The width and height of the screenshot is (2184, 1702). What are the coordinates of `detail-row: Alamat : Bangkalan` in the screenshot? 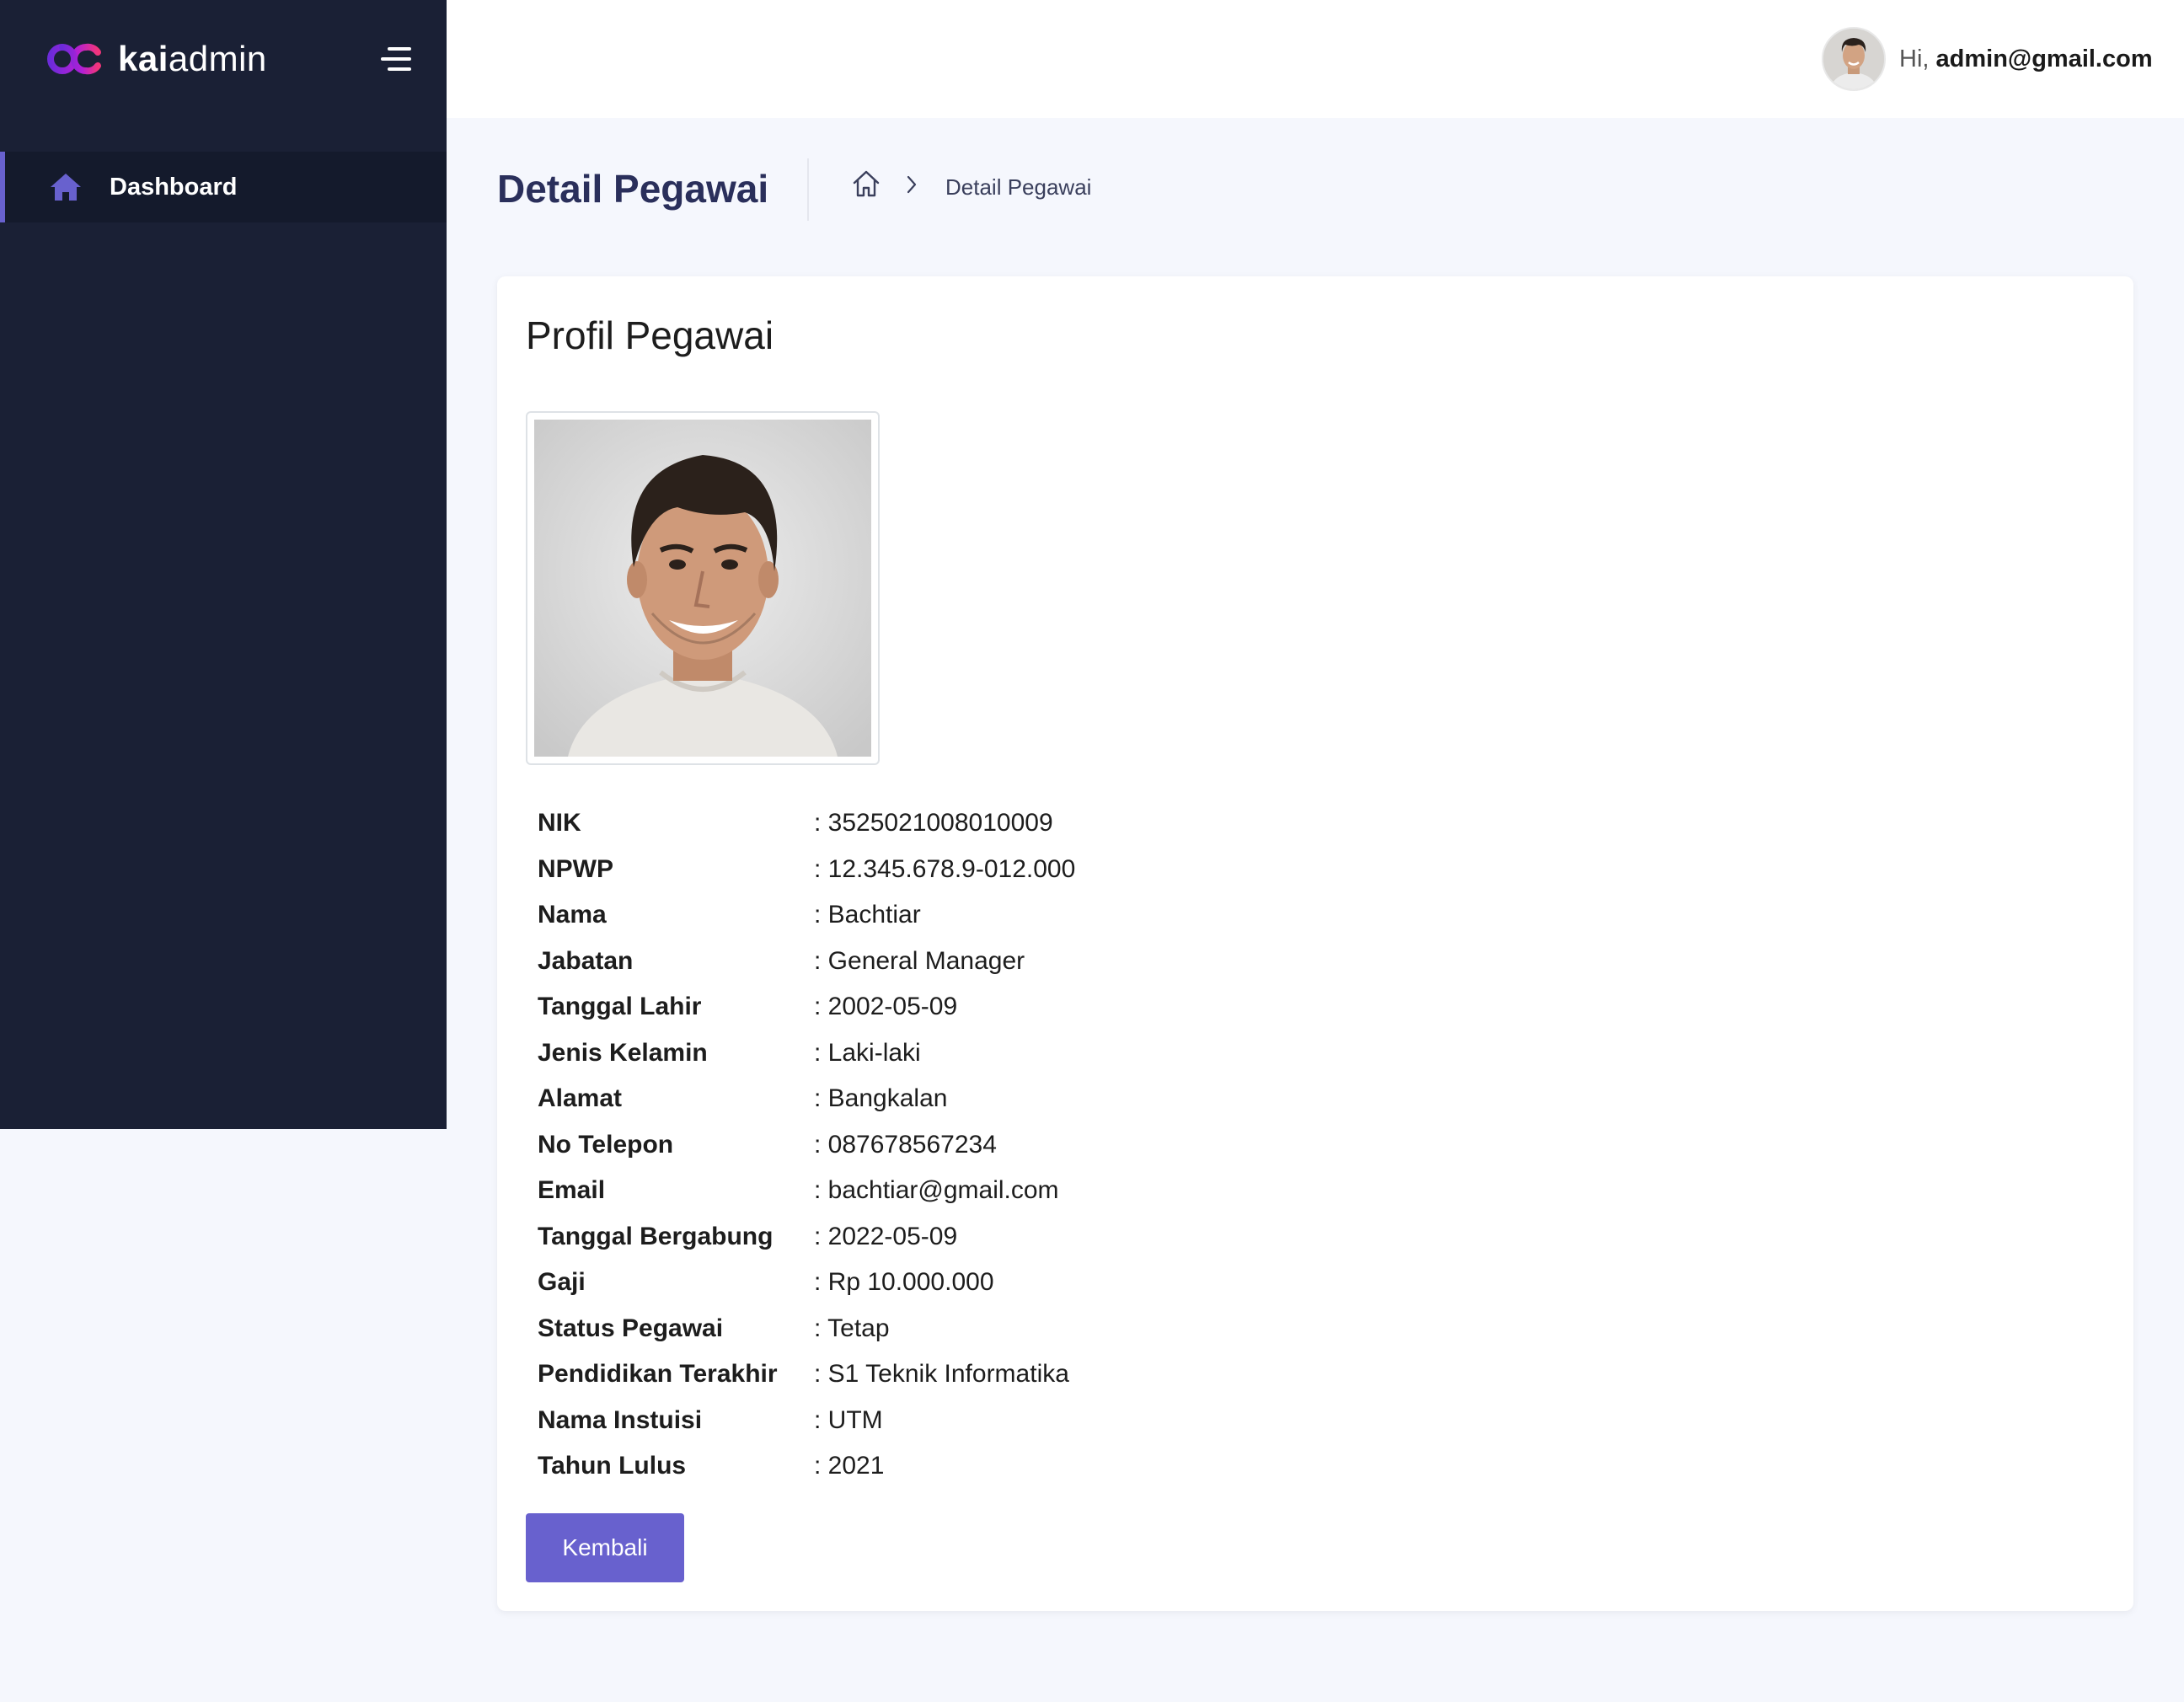 It's located at (806, 1099).